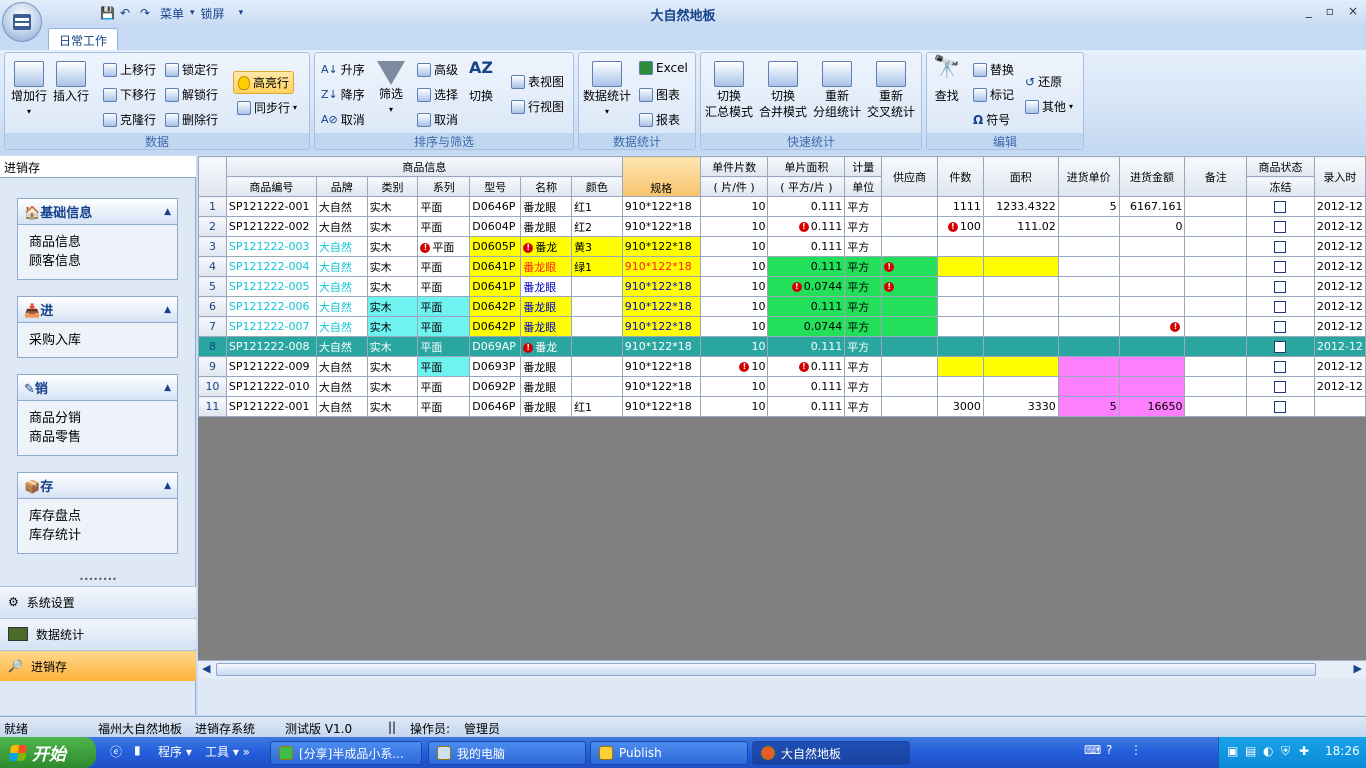 The width and height of the screenshot is (1366, 768). What do you see at coordinates (97, 340) in the screenshot?
I see `sidebar-item-purchase-in: 采购入库` at bounding box center [97, 340].